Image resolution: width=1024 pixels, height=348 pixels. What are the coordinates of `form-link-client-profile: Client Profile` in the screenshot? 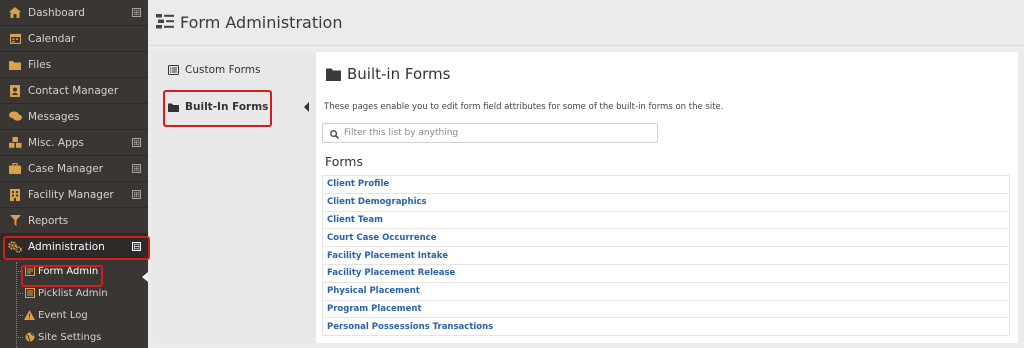 It's located at (358, 184).